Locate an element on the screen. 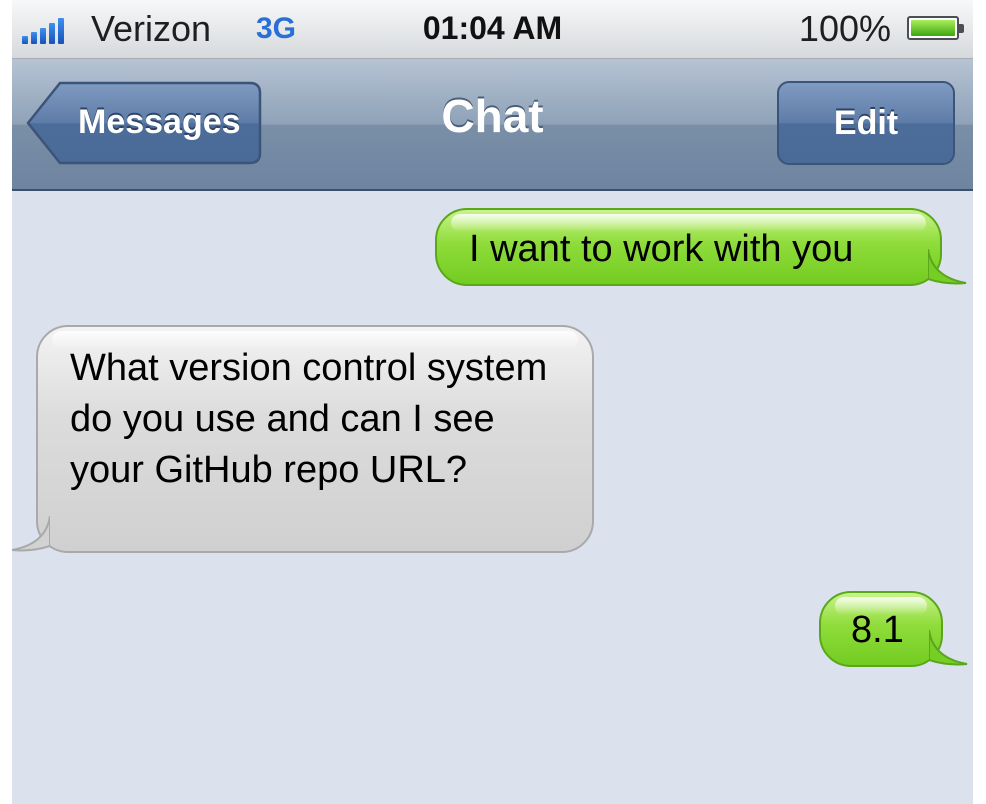 The width and height of the screenshot is (986, 804). battery-icon is located at coordinates (935, 28).